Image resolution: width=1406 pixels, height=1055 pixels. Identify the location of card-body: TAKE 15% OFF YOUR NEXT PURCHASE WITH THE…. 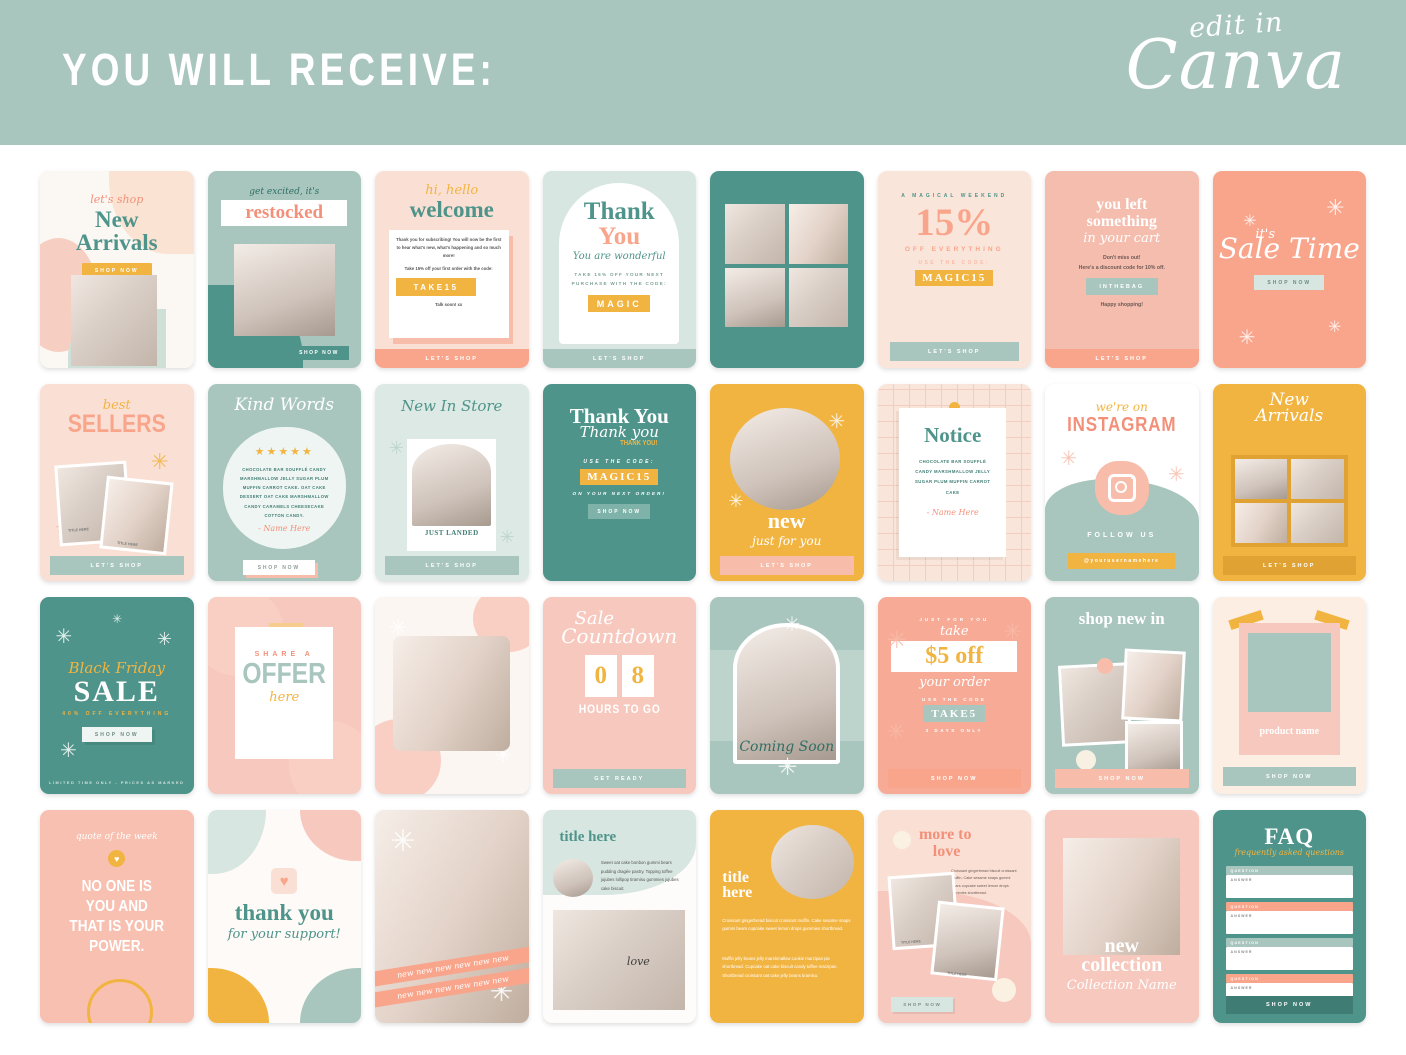
(619, 279).